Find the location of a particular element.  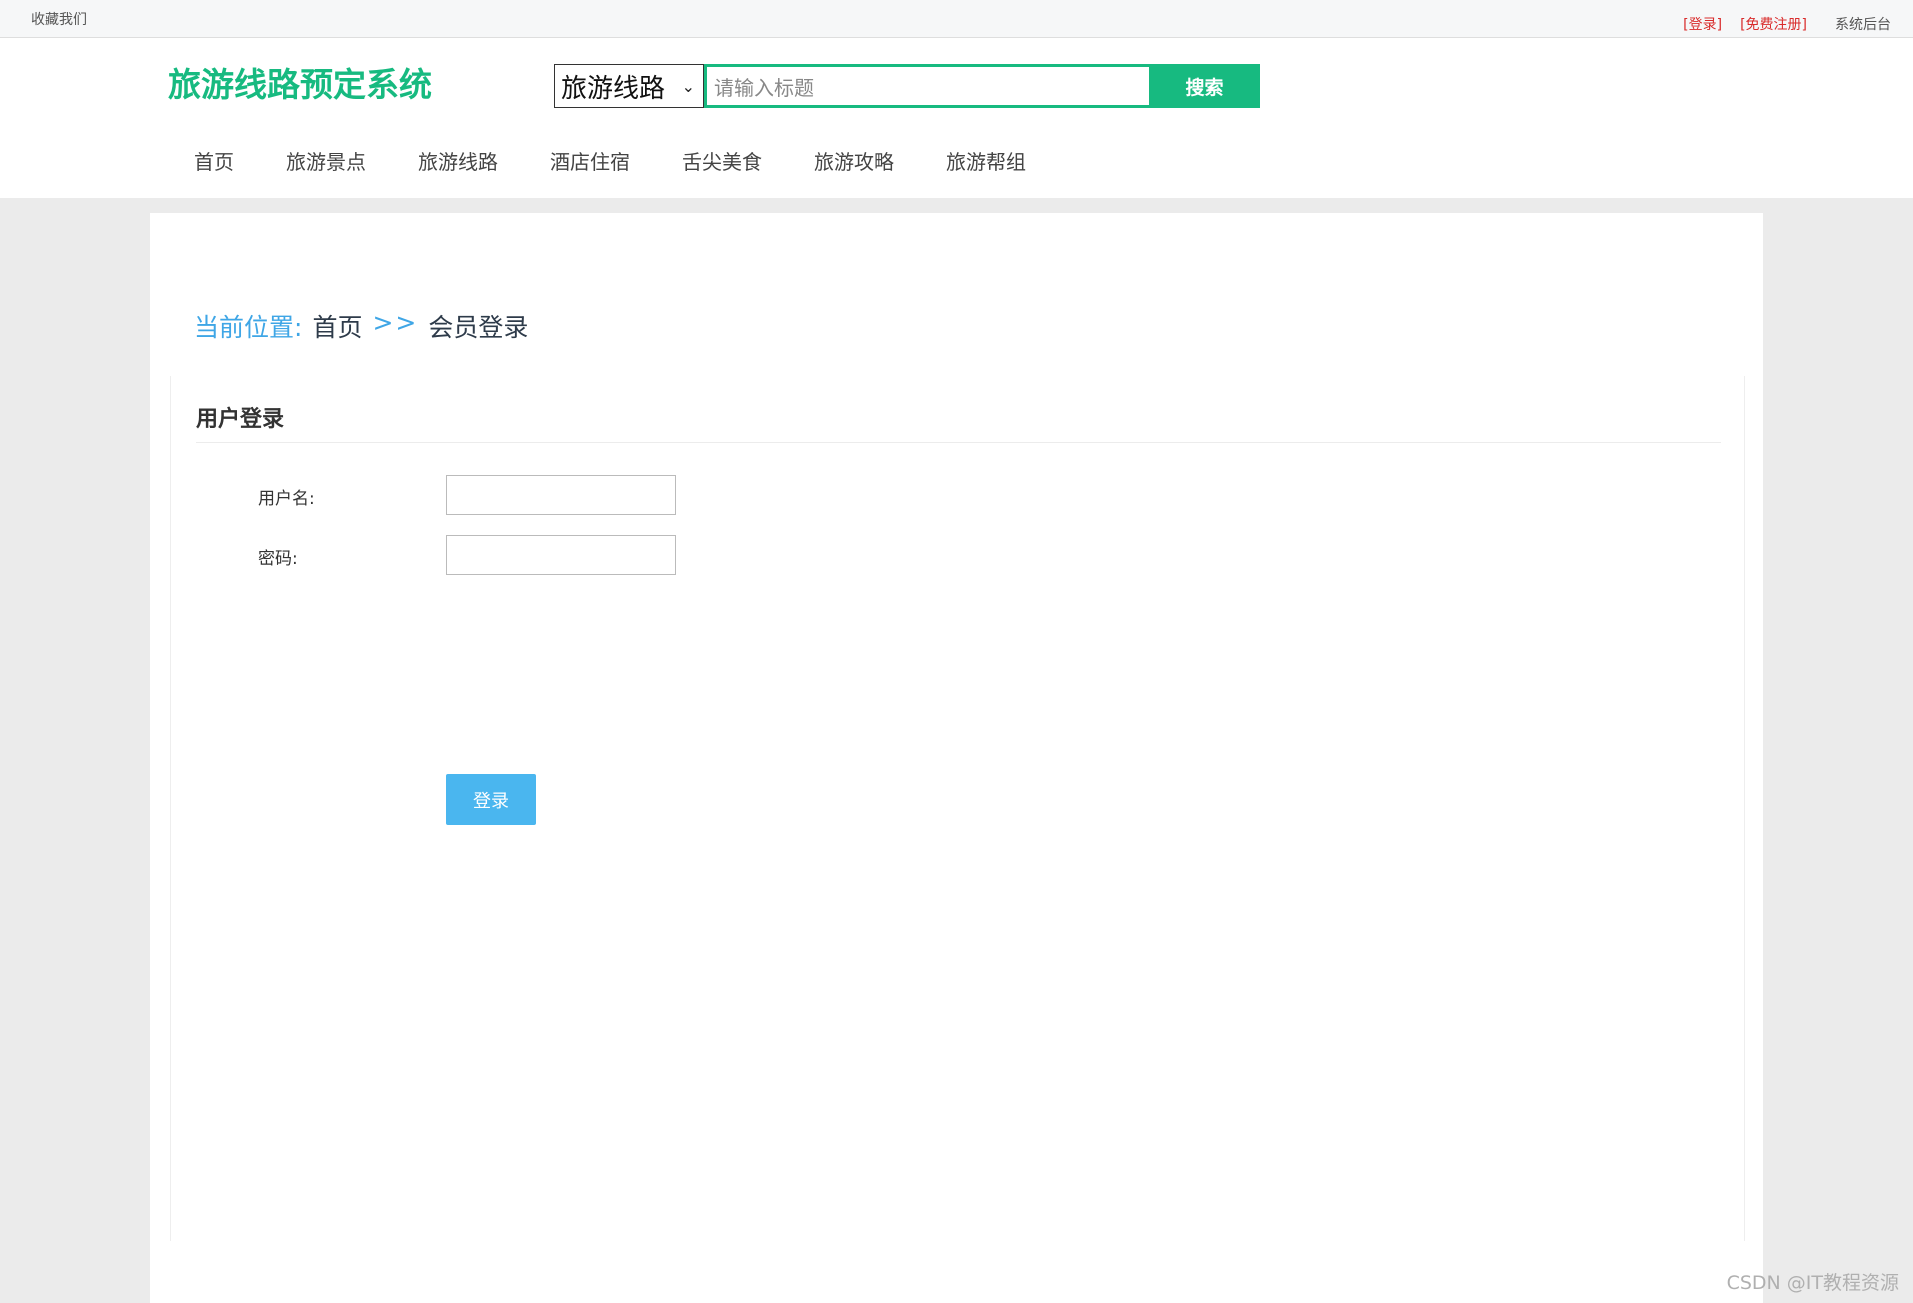

nav-item-help: 旅游帮组 is located at coordinates (986, 160).